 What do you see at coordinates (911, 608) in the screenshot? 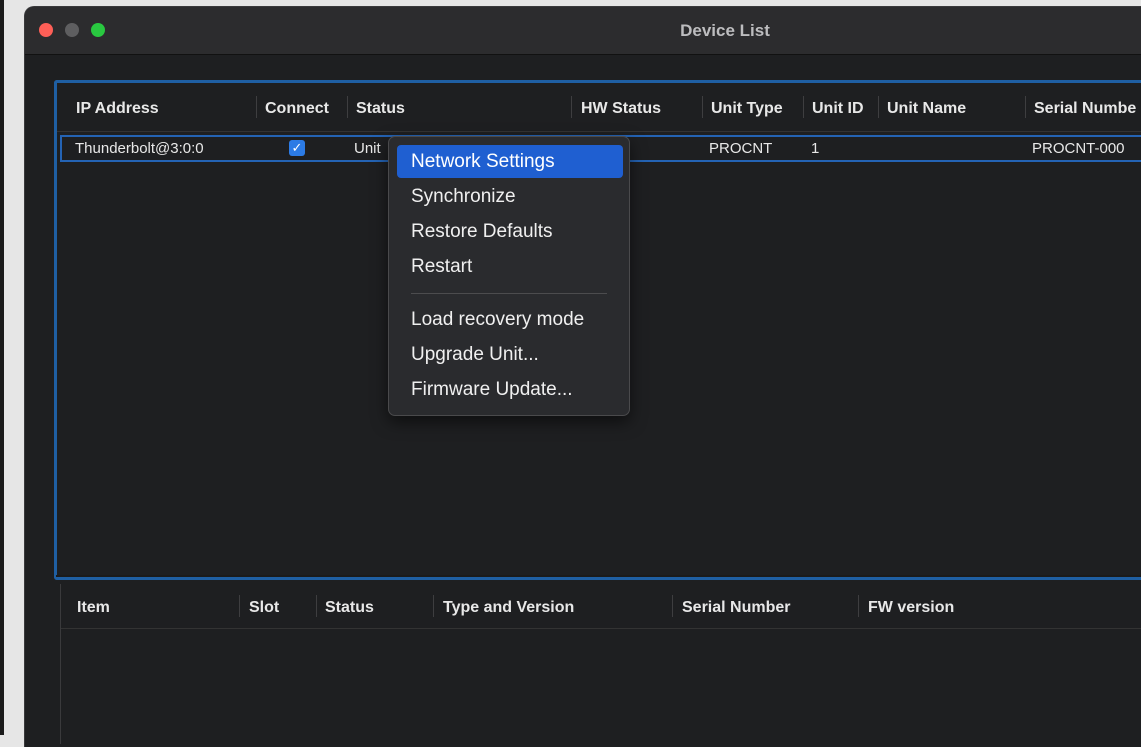
I see `column-header-fw-version: FW version` at bounding box center [911, 608].